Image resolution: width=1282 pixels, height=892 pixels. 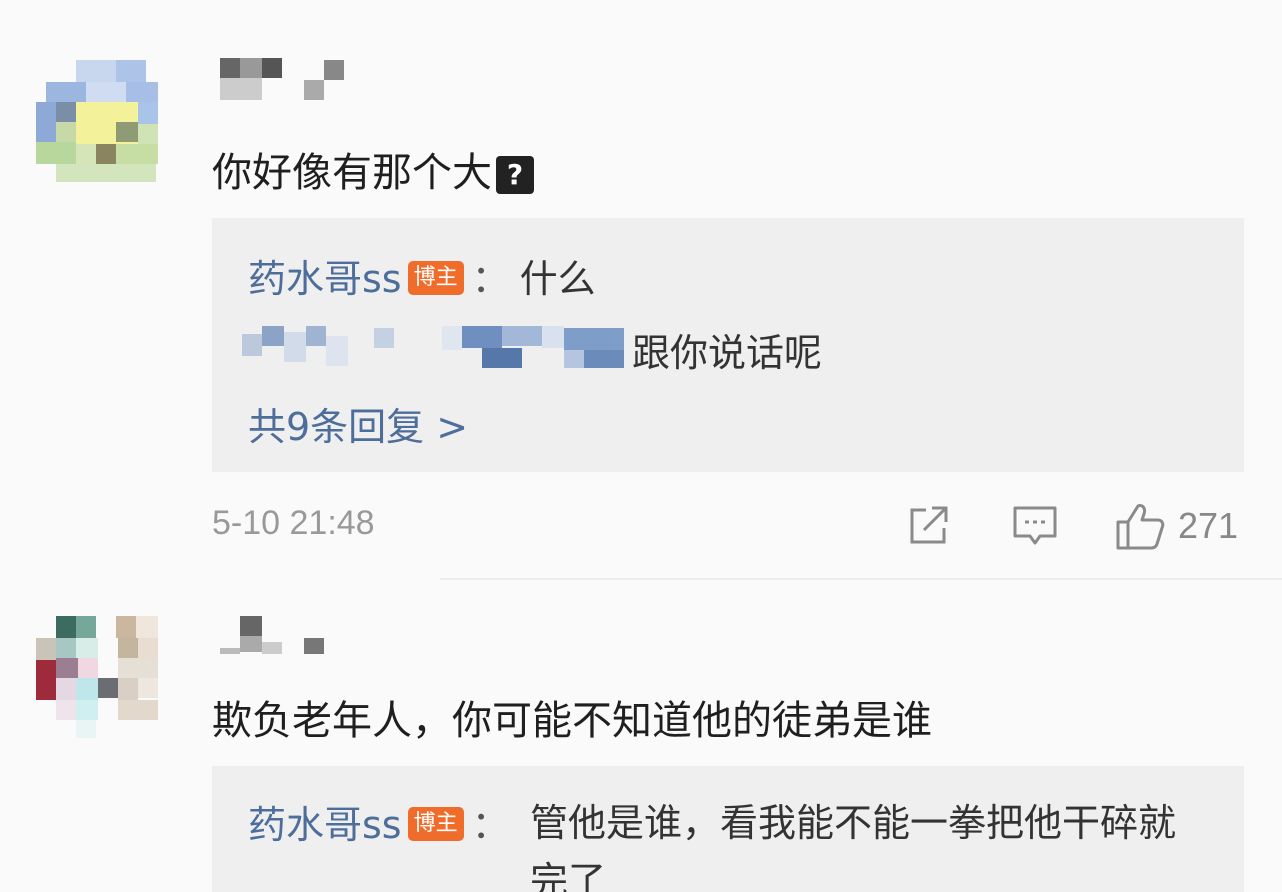 I want to click on comment-icon, so click(x=1035, y=525).